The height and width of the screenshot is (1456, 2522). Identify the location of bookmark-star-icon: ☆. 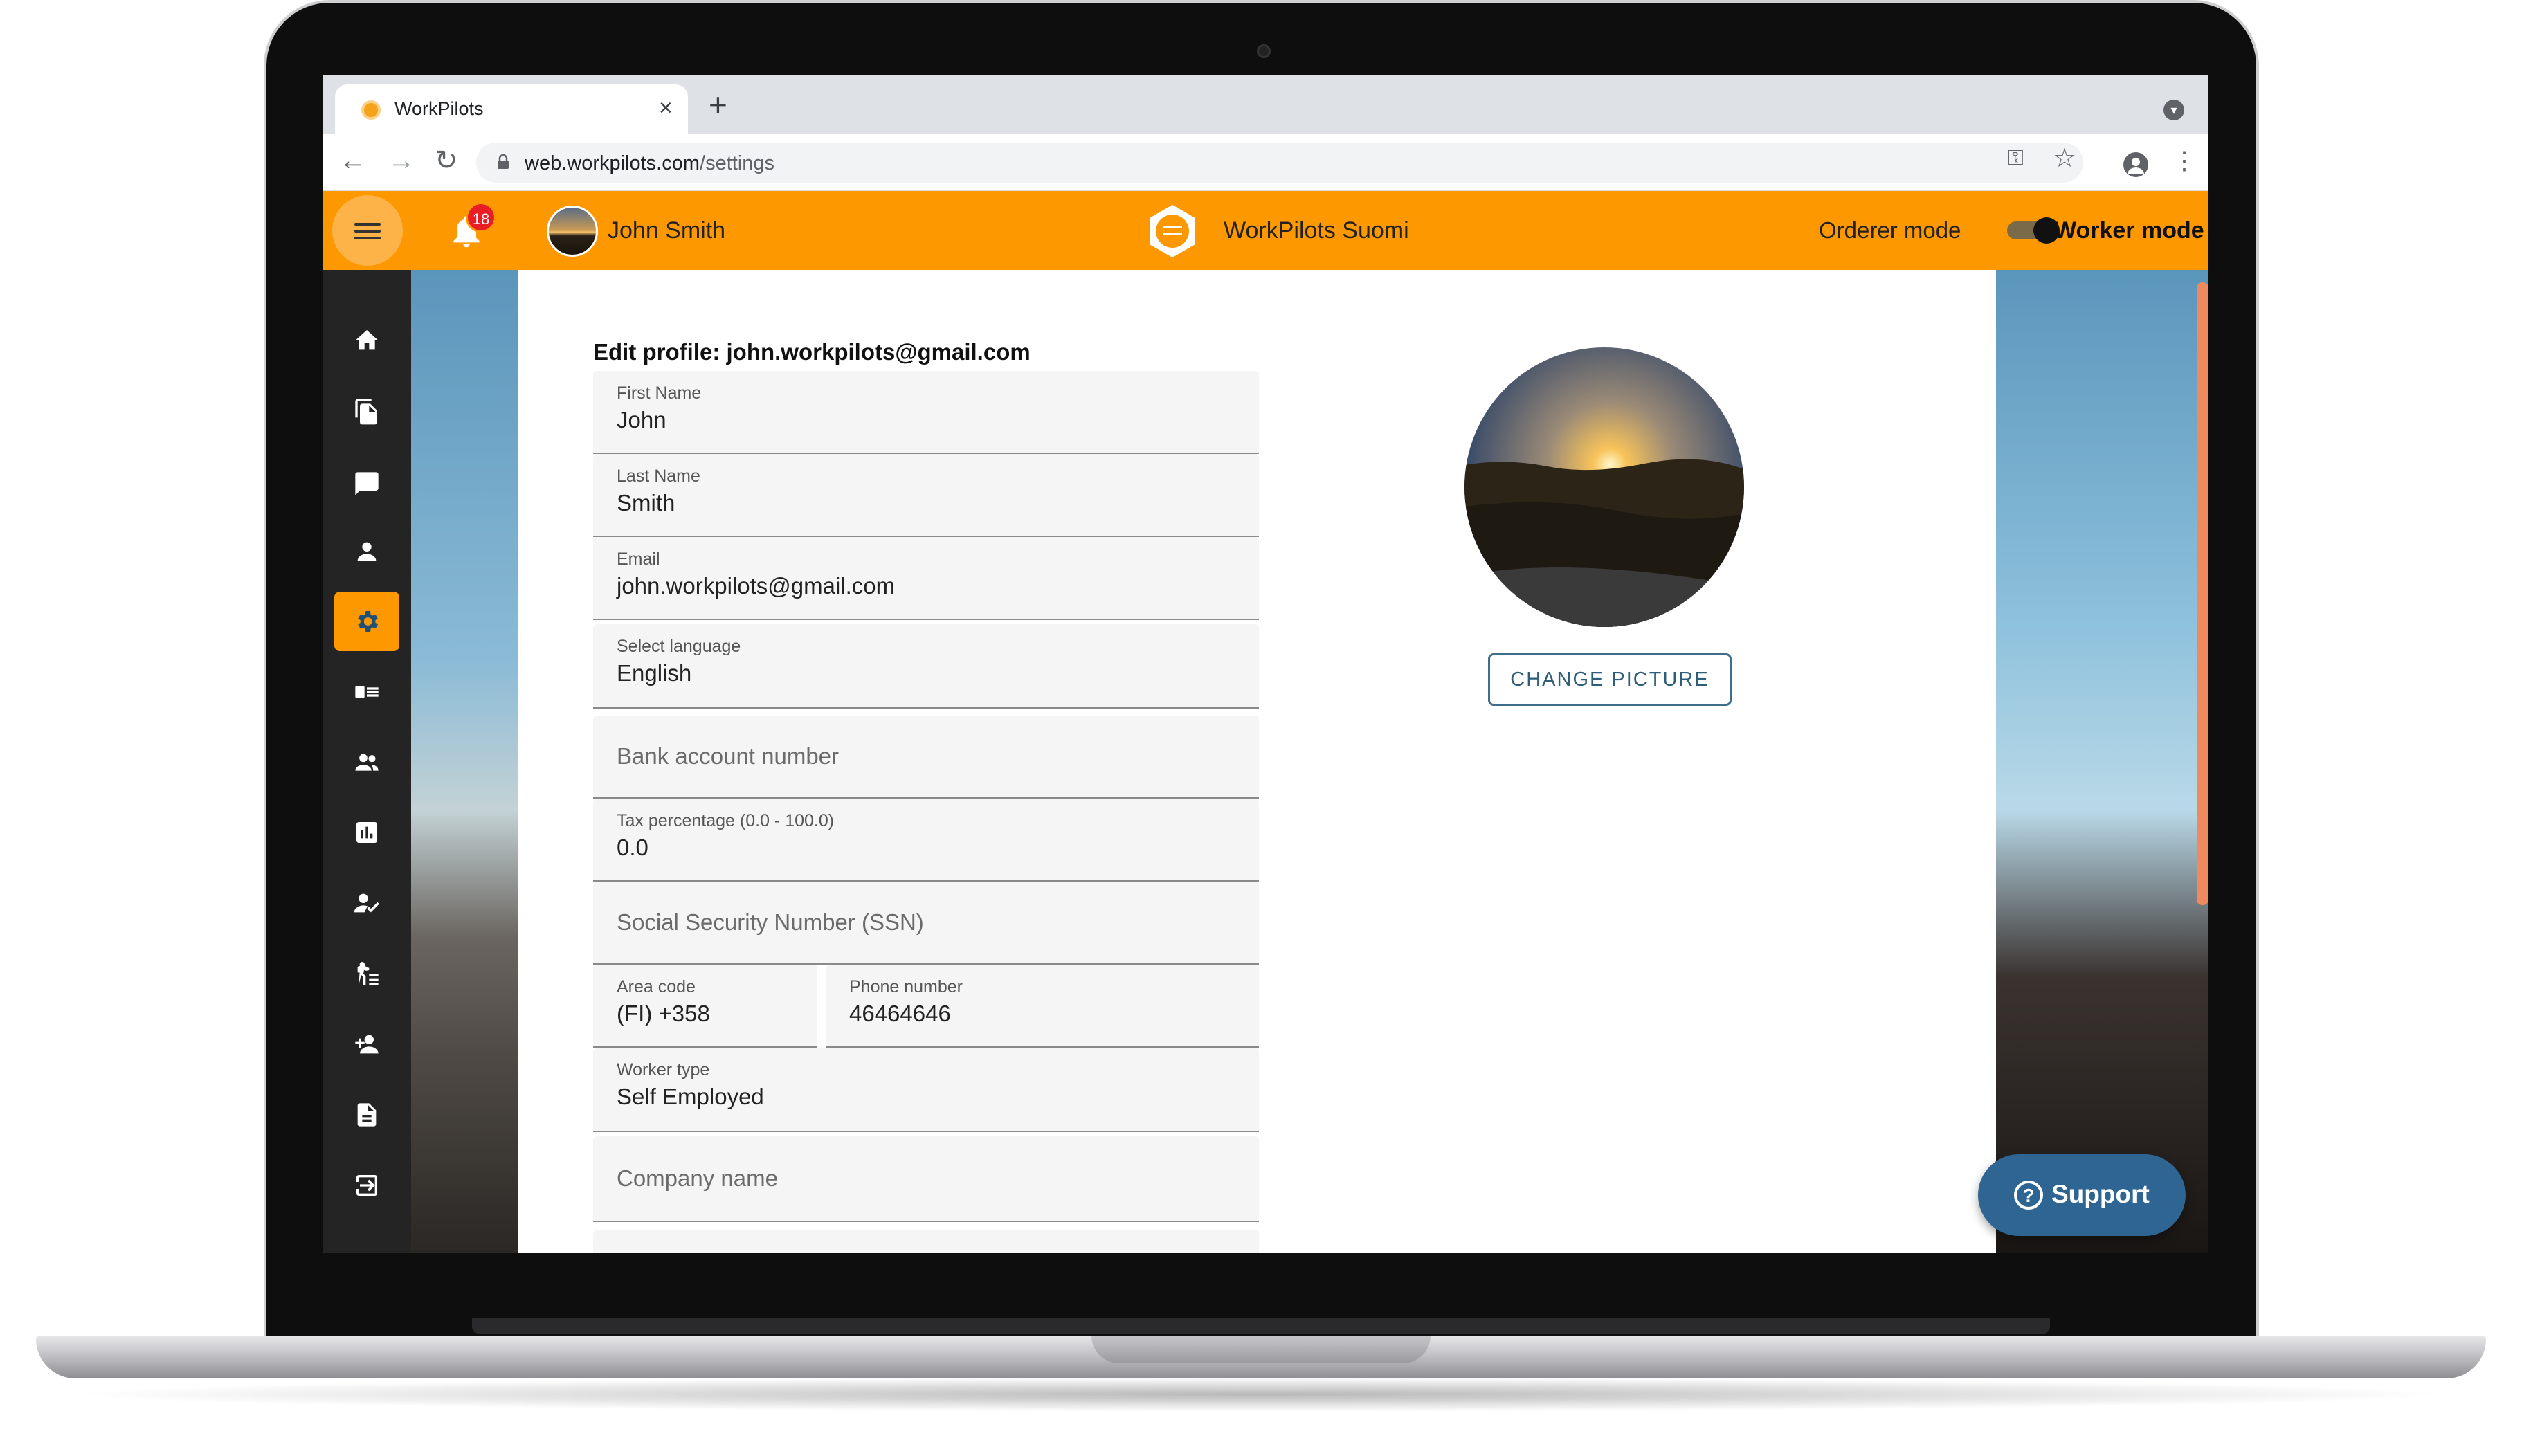
(2064, 158).